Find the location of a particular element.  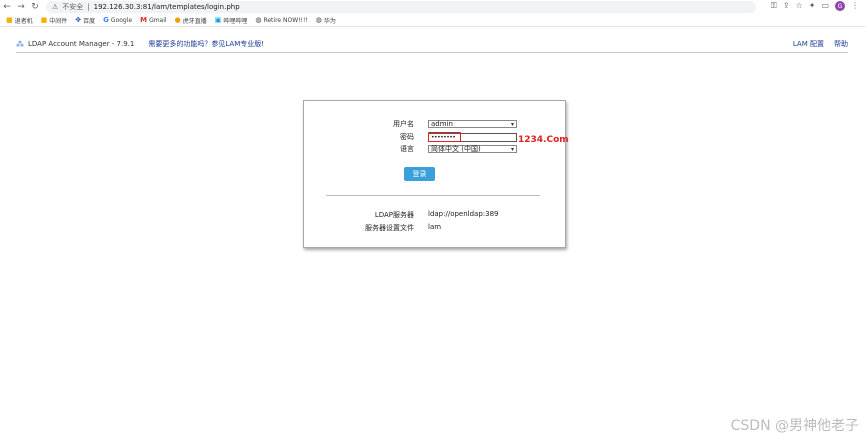

bookmark-item: ✥ 百度 is located at coordinates (85, 20).